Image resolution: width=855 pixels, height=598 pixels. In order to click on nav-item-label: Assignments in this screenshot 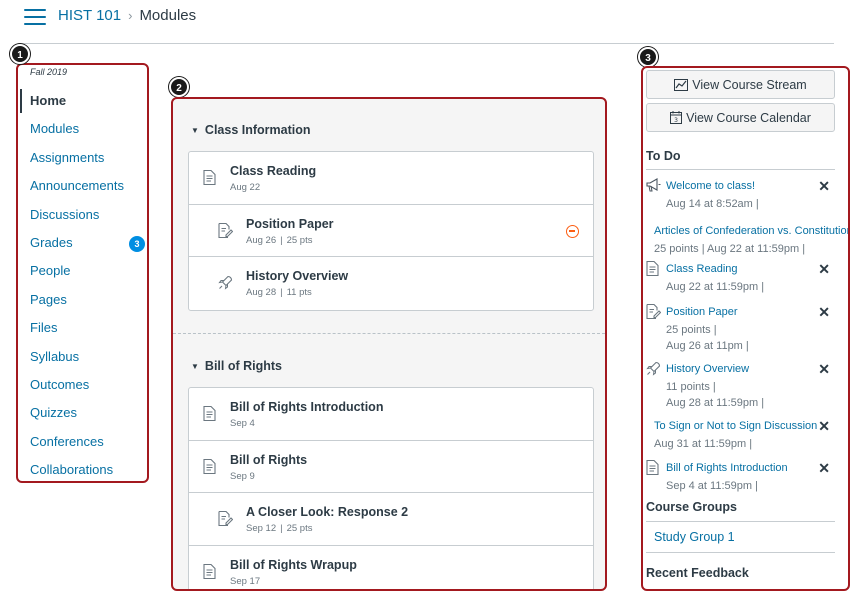, I will do `click(67, 157)`.